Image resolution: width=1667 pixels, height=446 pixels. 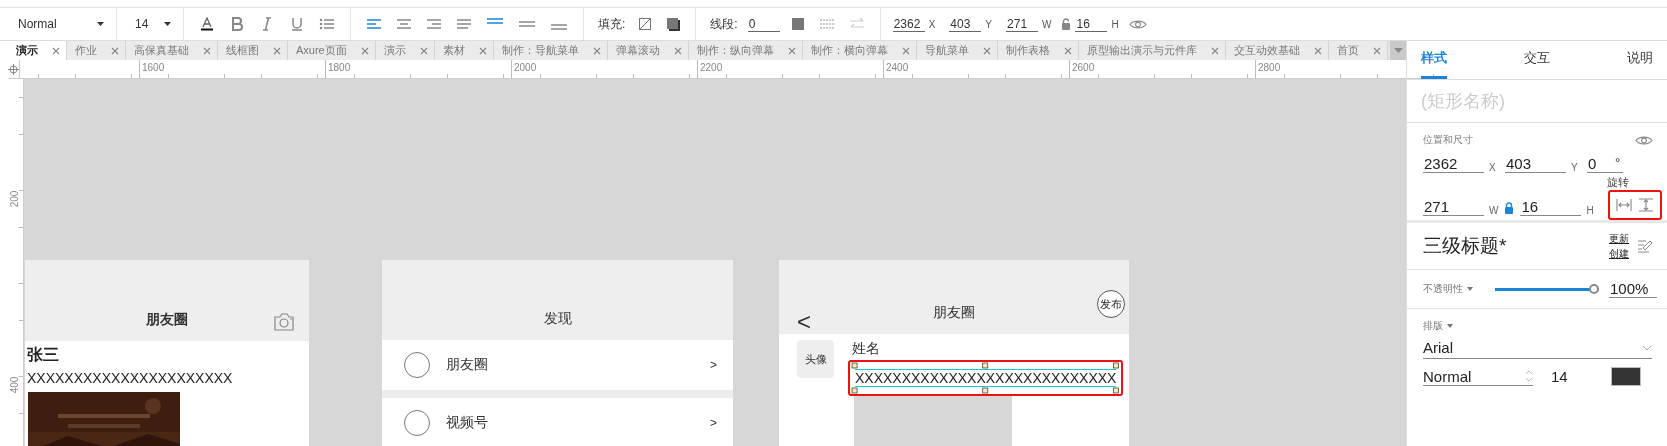 What do you see at coordinates (327, 24) in the screenshot?
I see `bullet-list-icon` at bounding box center [327, 24].